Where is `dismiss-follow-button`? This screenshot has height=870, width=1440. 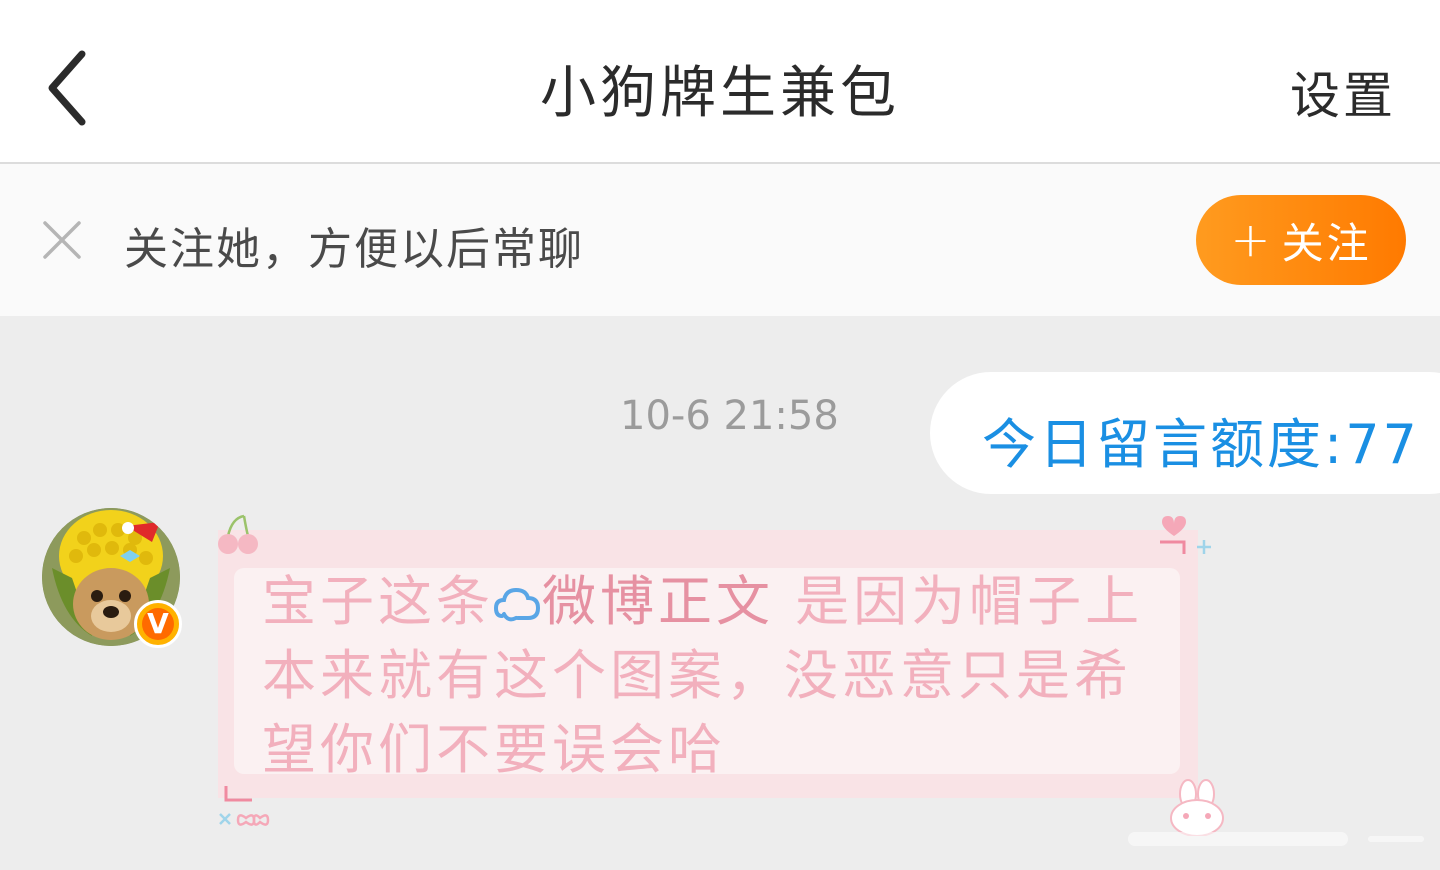
dismiss-follow-button is located at coordinates (62, 240).